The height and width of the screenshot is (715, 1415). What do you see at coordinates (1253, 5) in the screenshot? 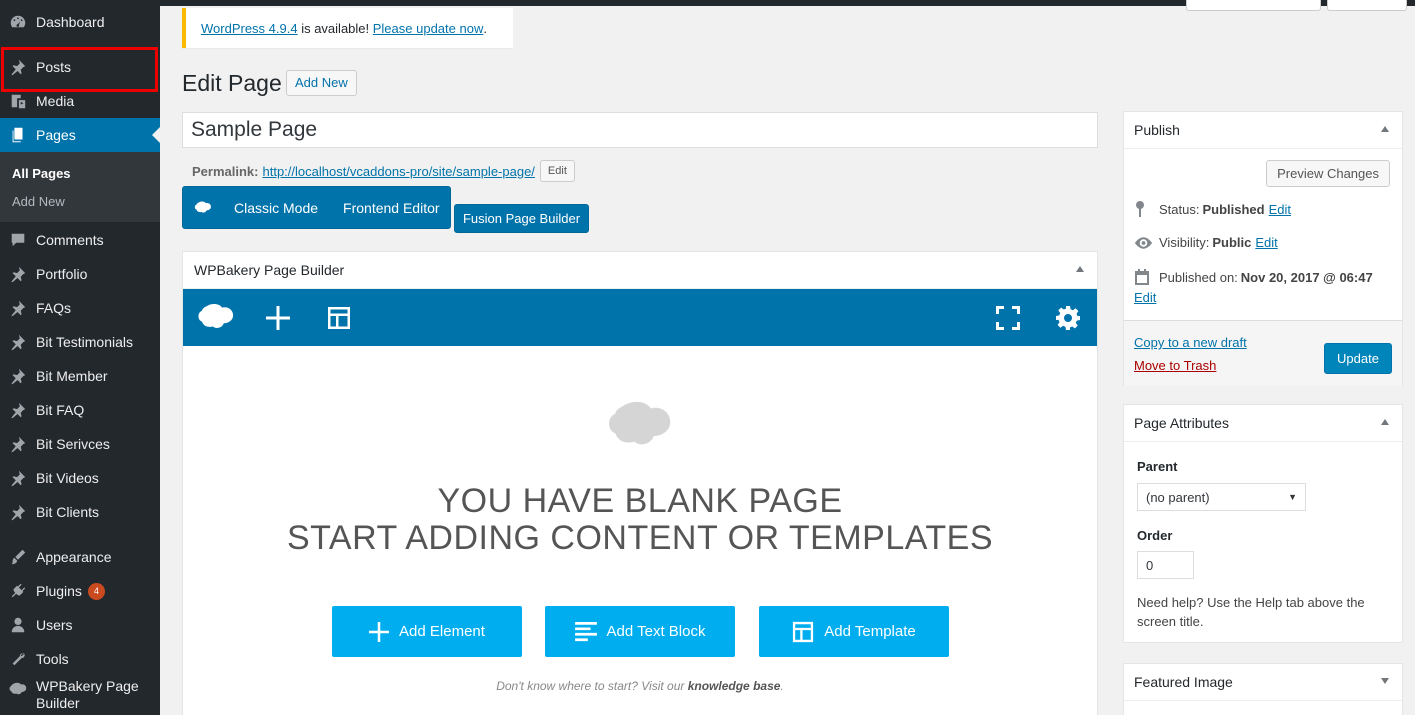
I see `screen-options-tab` at bounding box center [1253, 5].